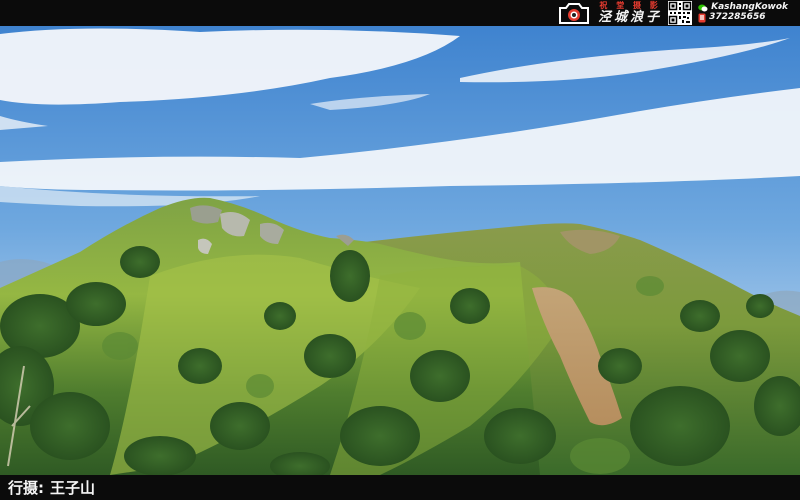 Image resolution: width=800 pixels, height=500 pixels. What do you see at coordinates (702, 18) in the screenshot?
I see `phone-icon` at bounding box center [702, 18].